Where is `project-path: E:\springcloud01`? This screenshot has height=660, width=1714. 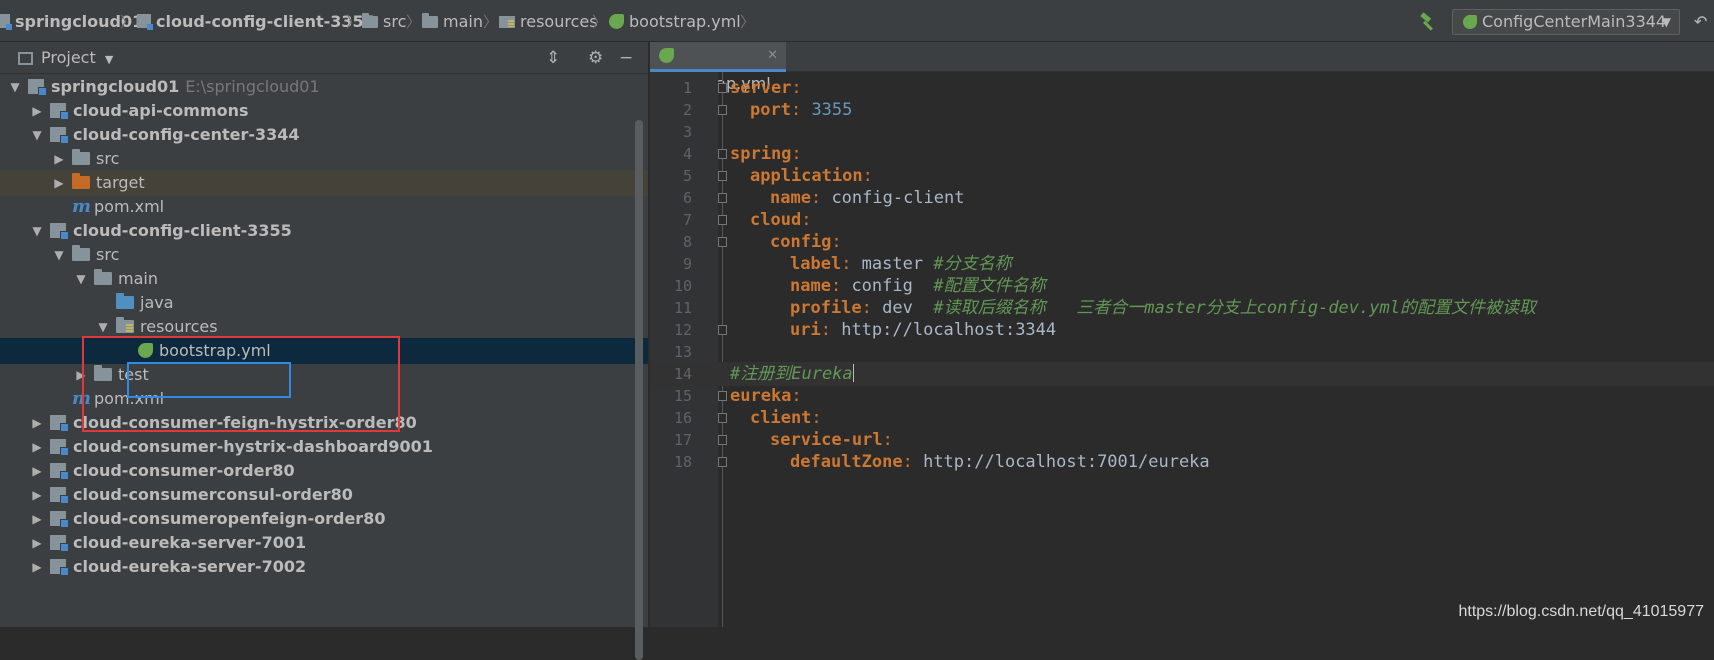
project-path: E:\springcloud01 is located at coordinates (252, 86).